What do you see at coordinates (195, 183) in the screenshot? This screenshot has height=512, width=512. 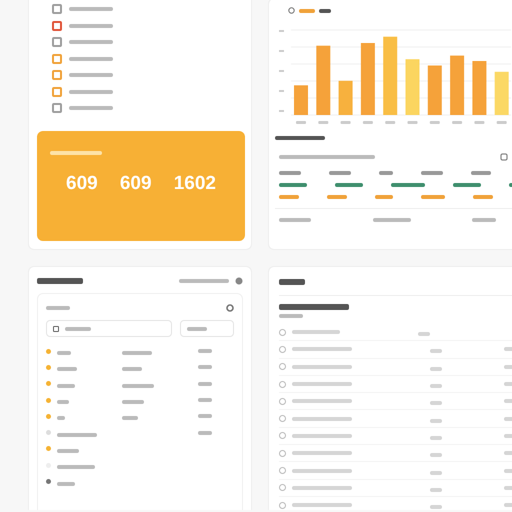 I see `stat-value: 1602` at bounding box center [195, 183].